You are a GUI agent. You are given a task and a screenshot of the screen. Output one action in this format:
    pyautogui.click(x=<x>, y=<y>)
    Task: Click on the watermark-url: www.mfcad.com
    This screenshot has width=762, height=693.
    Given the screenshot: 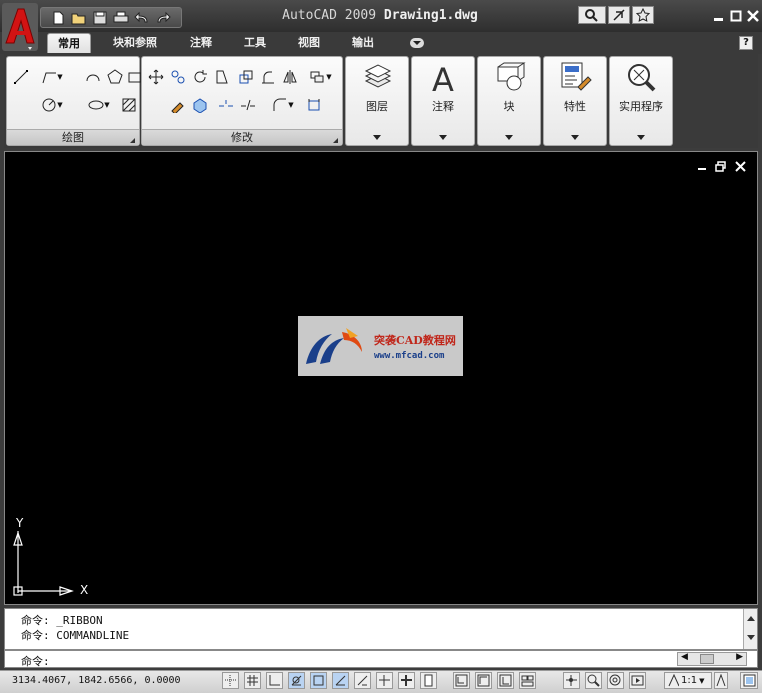 What is the action you would take?
    pyautogui.click(x=409, y=356)
    